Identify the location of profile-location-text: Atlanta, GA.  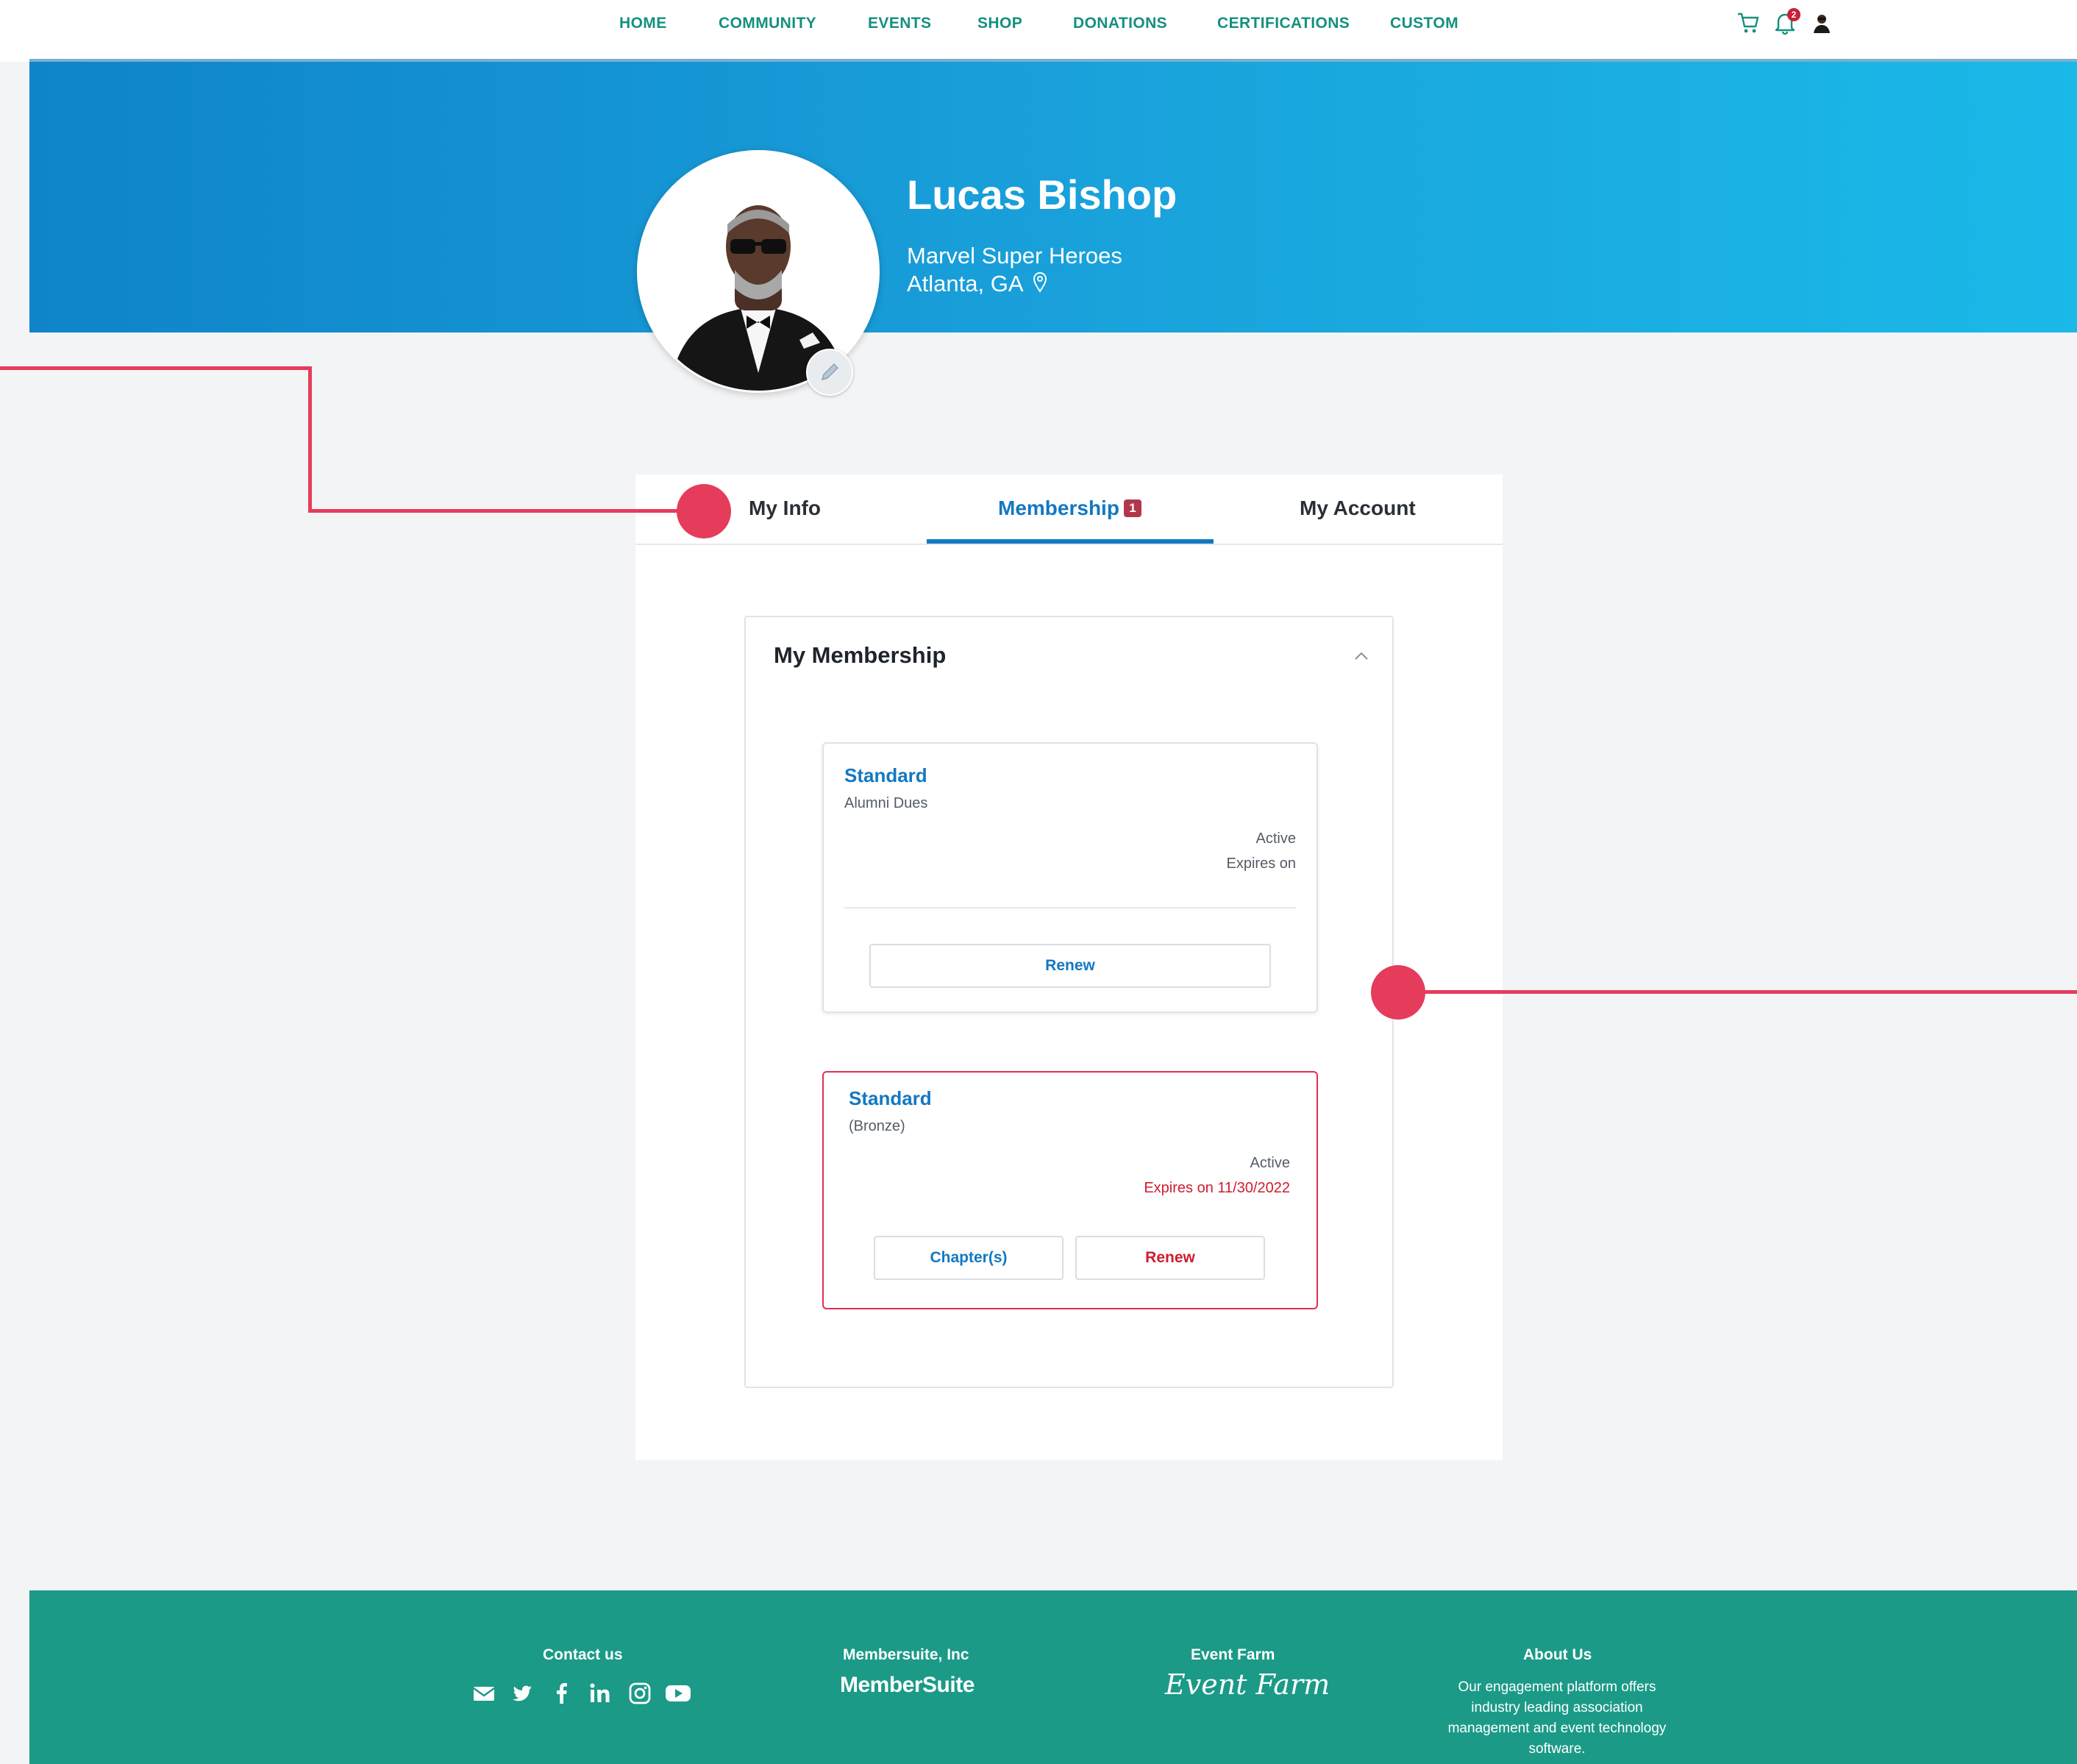
(964, 283).